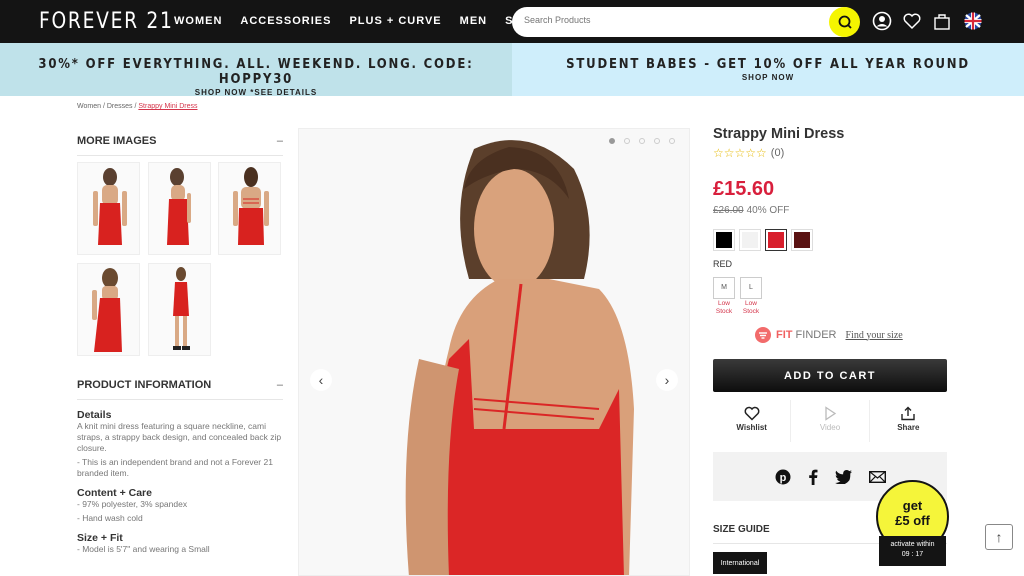 The width and height of the screenshot is (1024, 576). I want to click on back-to-top-button: ↑, so click(999, 537).